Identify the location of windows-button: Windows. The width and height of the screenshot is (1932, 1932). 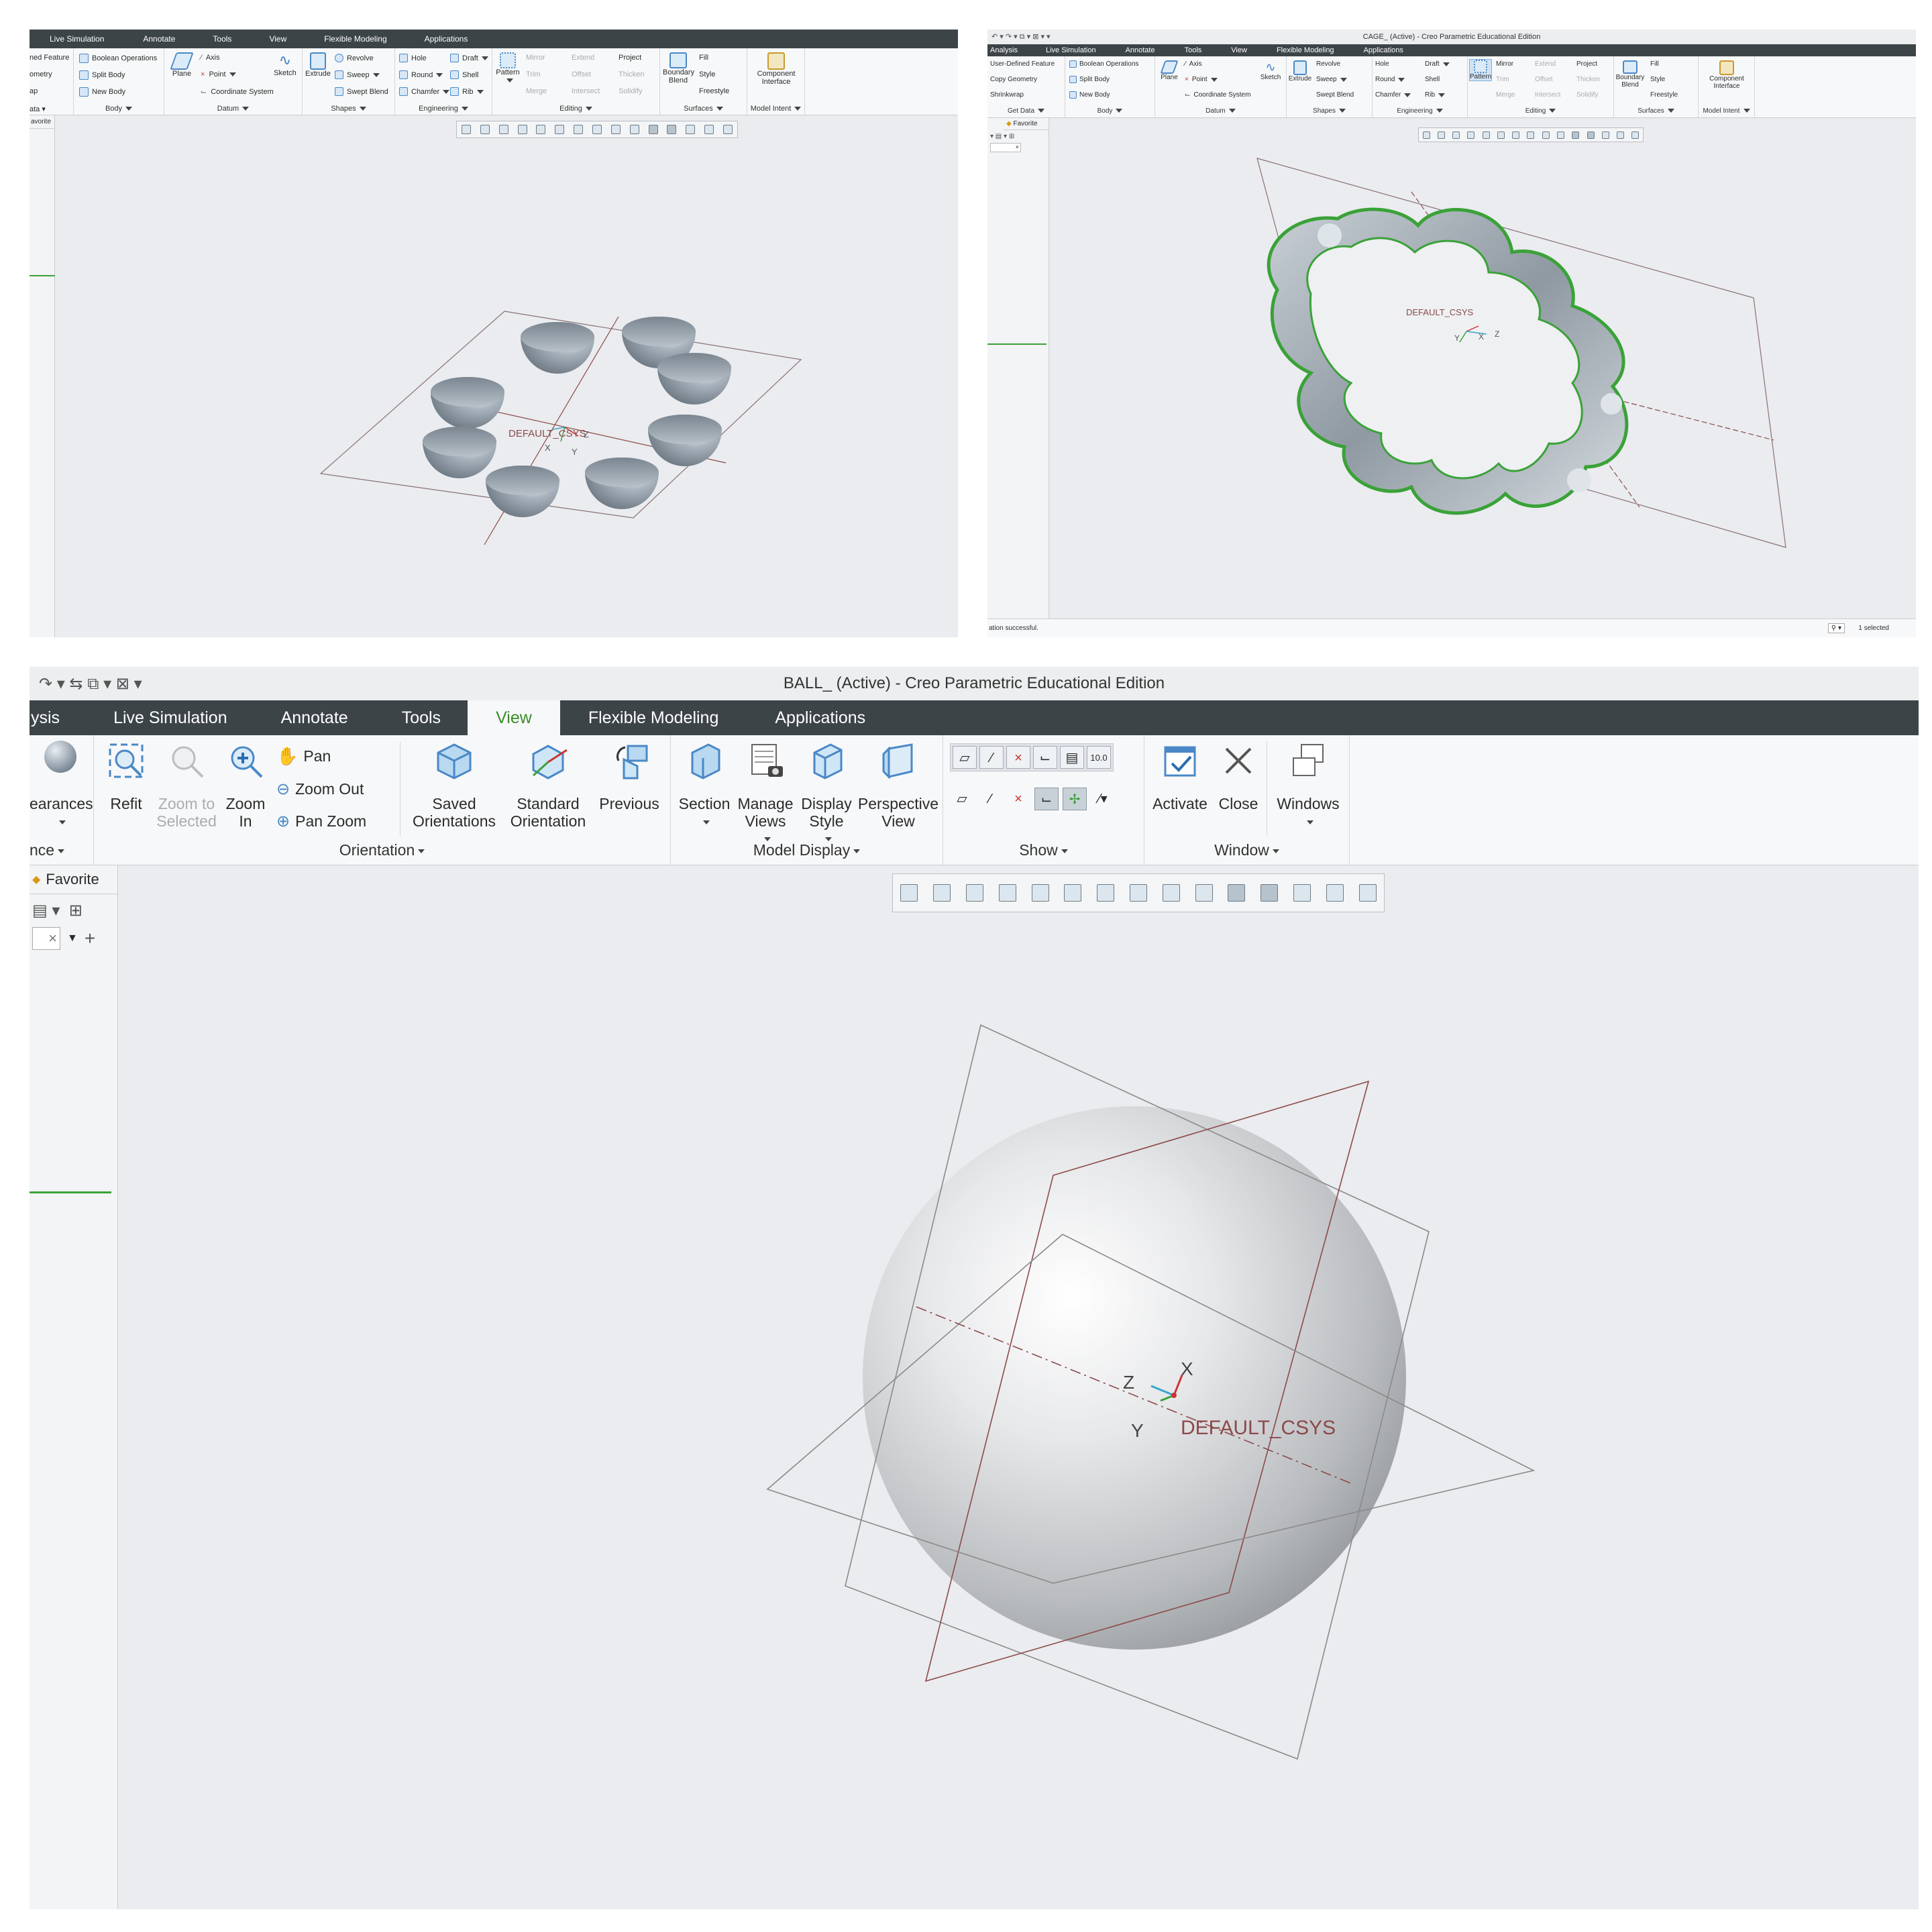
(1308, 785).